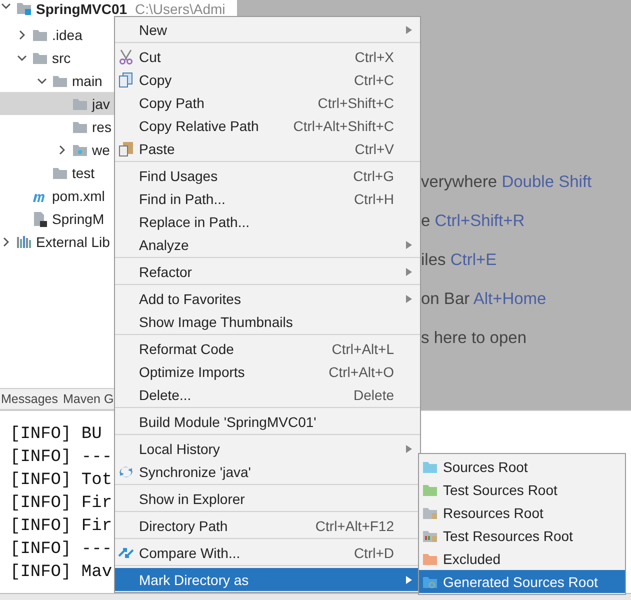 This screenshot has width=631, height=600. Describe the element at coordinates (61, 573) in the screenshot. I see `console-line: [INFO] Mav` at that location.